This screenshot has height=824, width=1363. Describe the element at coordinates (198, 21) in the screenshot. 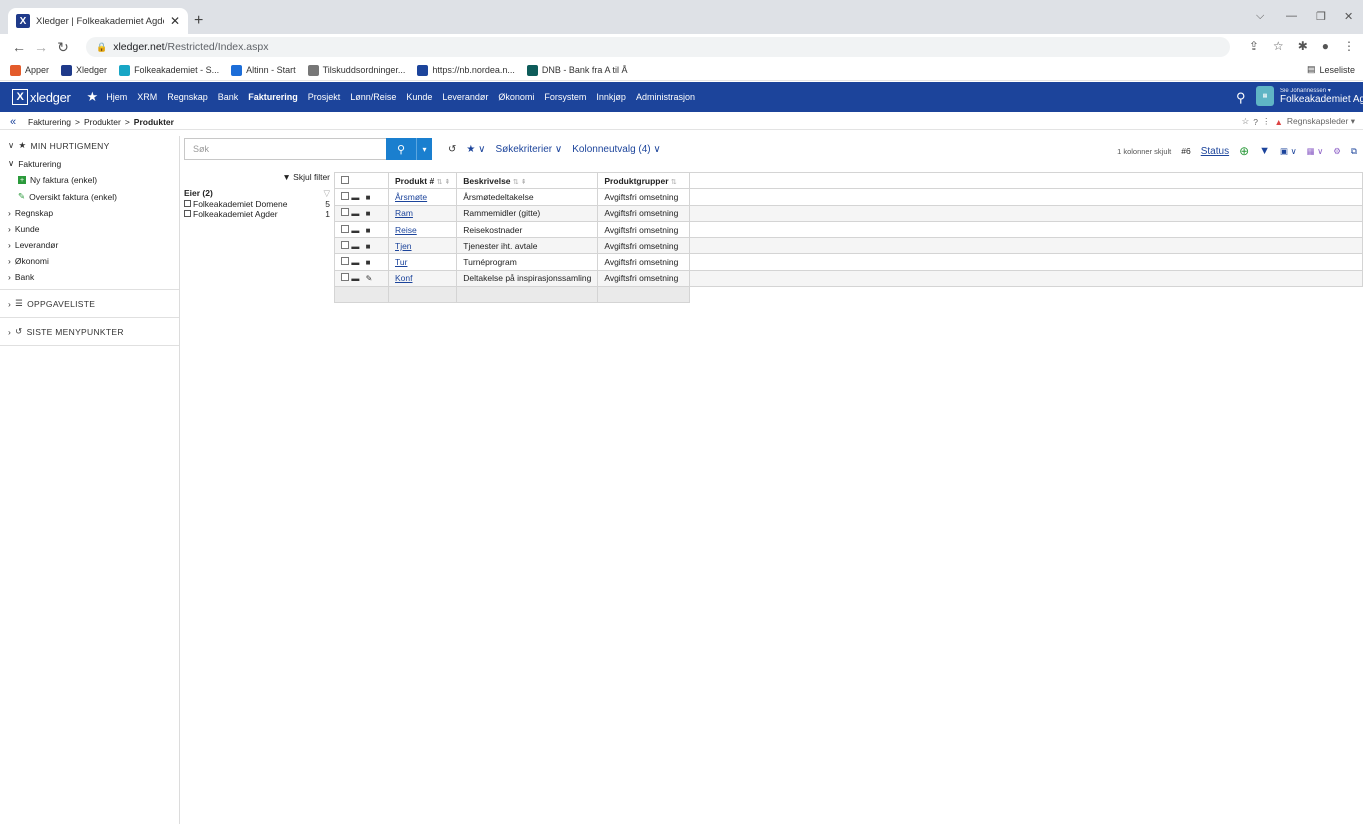

I see `new-tab-button: +` at that location.